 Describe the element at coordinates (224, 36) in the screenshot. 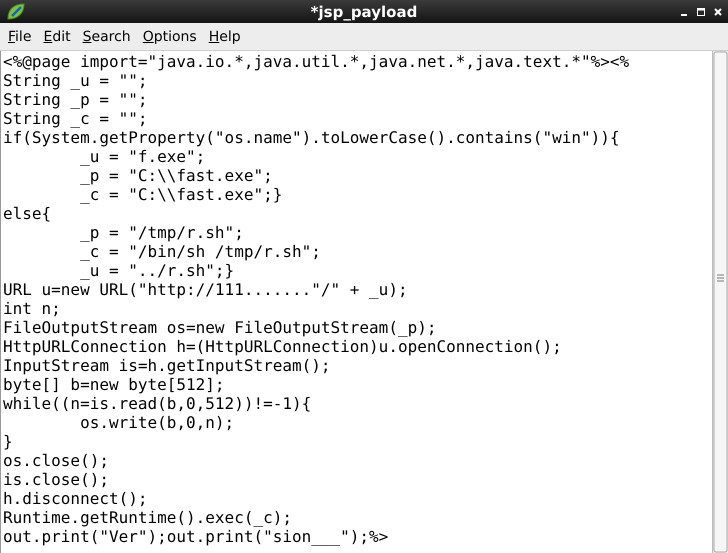

I see `menu-item: Help` at that location.